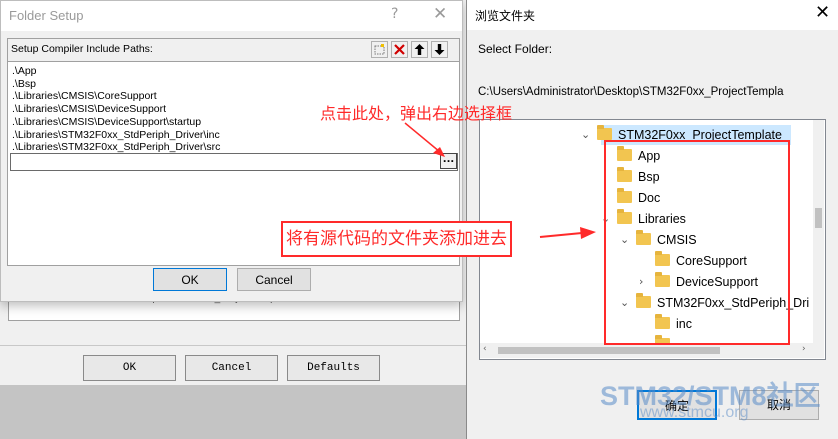  Describe the element at coordinates (396, 239) in the screenshot. I see `annotation-add-folders: 将有源代码的文件夹添加进去` at that location.